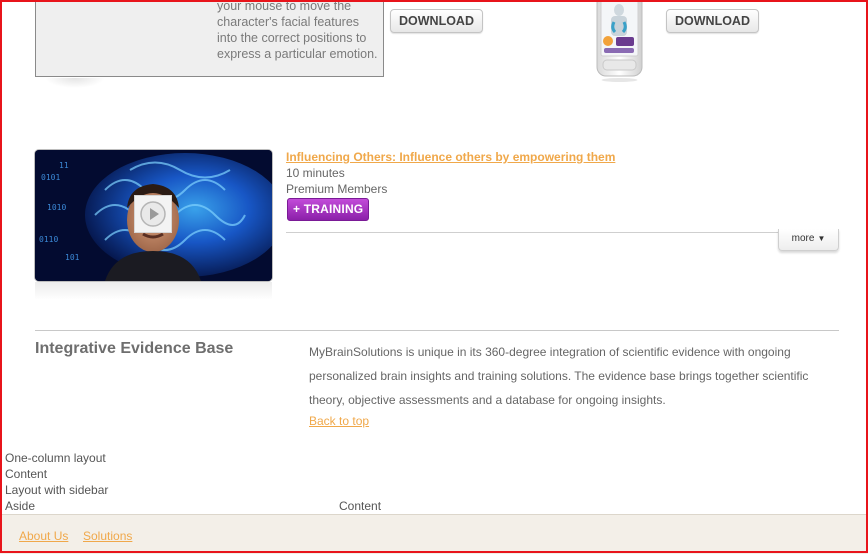 Image resolution: width=868 pixels, height=554 pixels. Describe the element at coordinates (360, 506) in the screenshot. I see `sidebar-content-label: Content` at that location.